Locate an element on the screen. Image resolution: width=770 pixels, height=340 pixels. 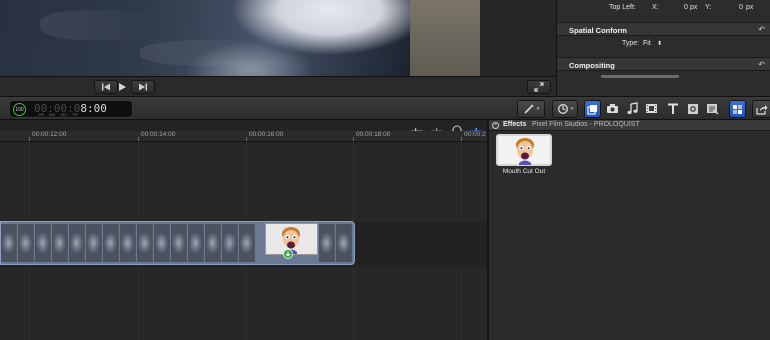
compositing-header: Compositing ↶ is located at coordinates (663, 64).